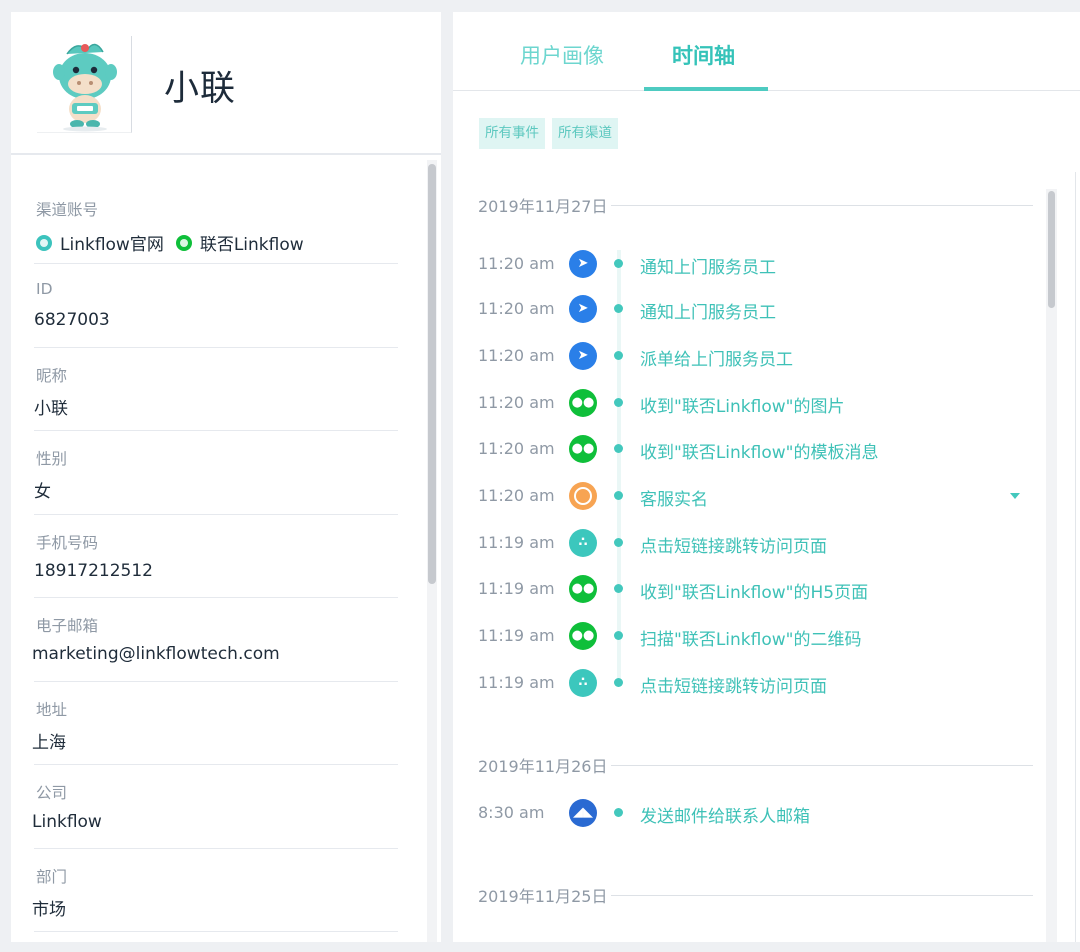 The width and height of the screenshot is (1080, 952). Describe the element at coordinates (200, 89) in the screenshot. I see `profile-name: 小联` at that location.